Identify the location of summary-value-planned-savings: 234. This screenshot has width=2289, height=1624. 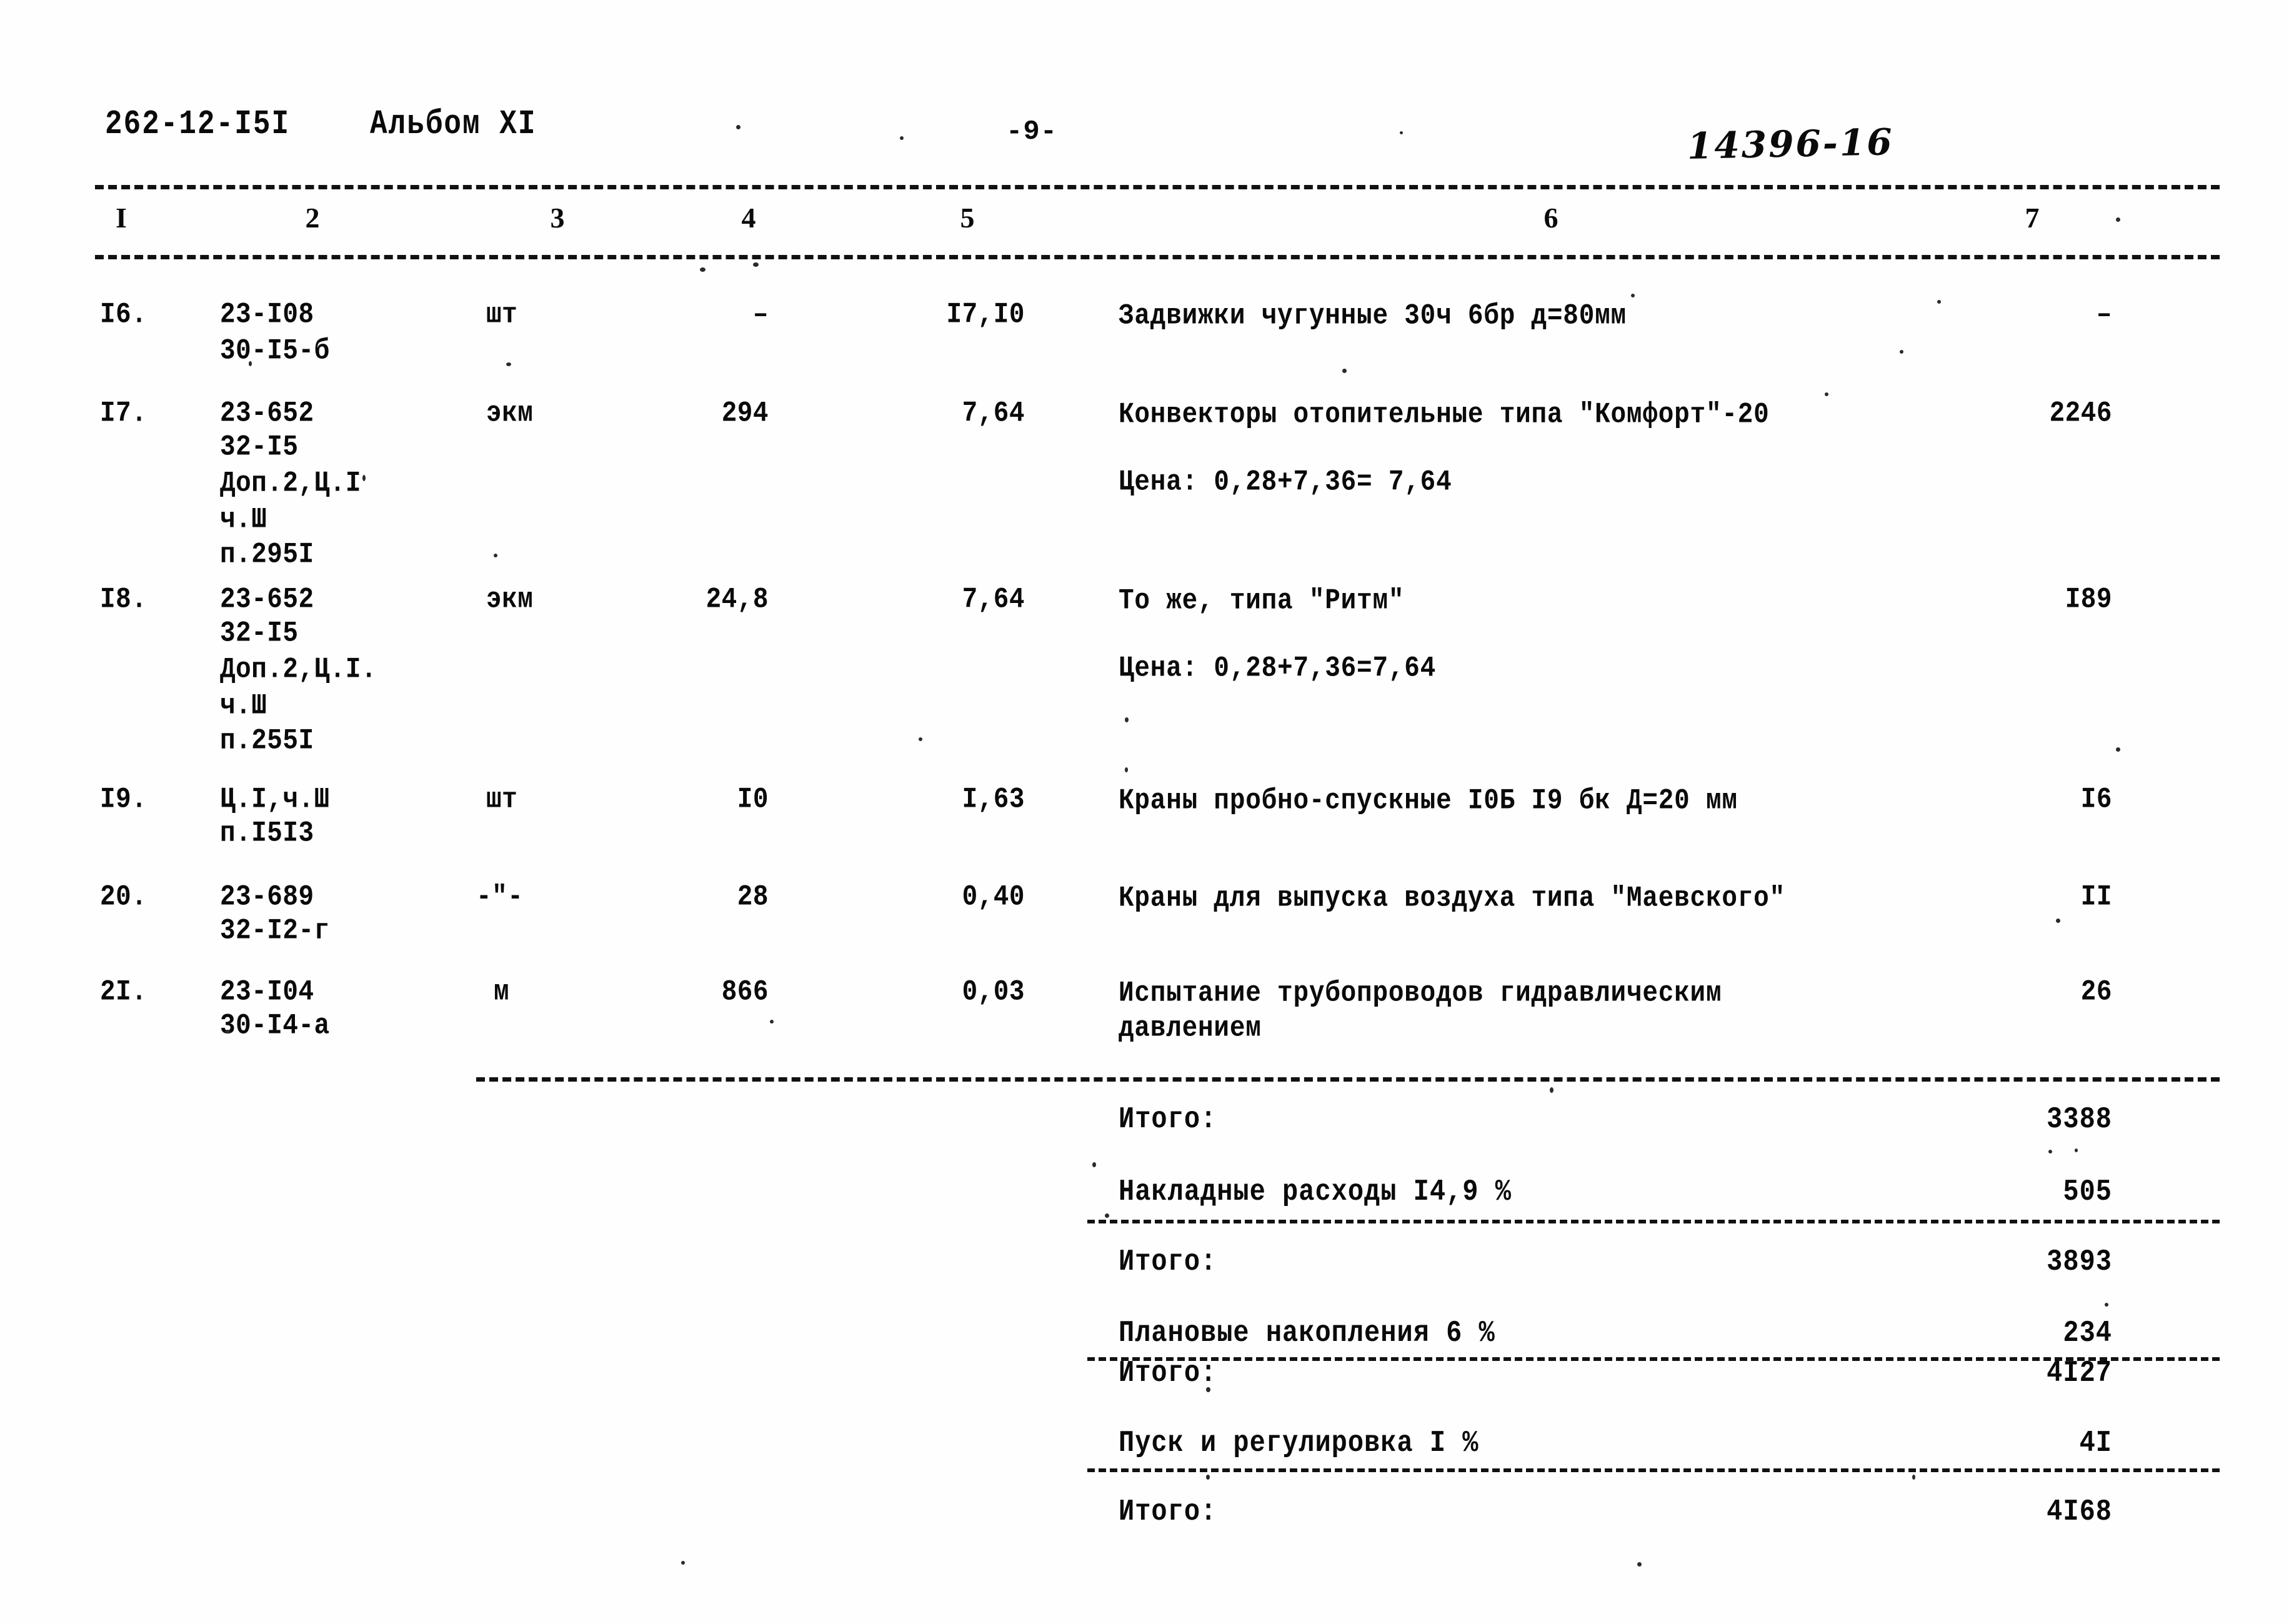
(2087, 1333).